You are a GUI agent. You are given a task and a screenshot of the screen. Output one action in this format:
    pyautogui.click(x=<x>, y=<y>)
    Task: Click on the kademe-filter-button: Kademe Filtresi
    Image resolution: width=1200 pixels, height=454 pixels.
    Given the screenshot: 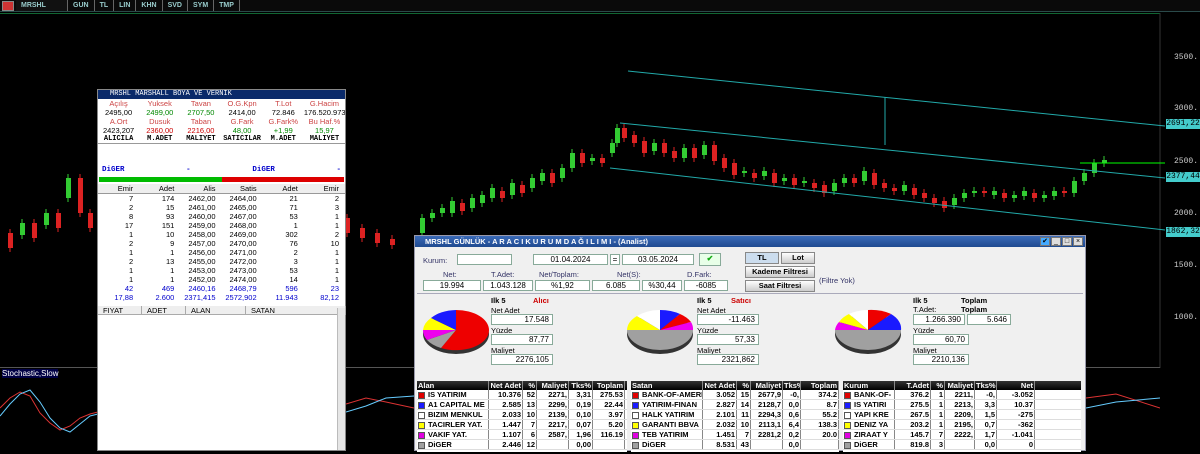 What is the action you would take?
    pyautogui.click(x=780, y=272)
    